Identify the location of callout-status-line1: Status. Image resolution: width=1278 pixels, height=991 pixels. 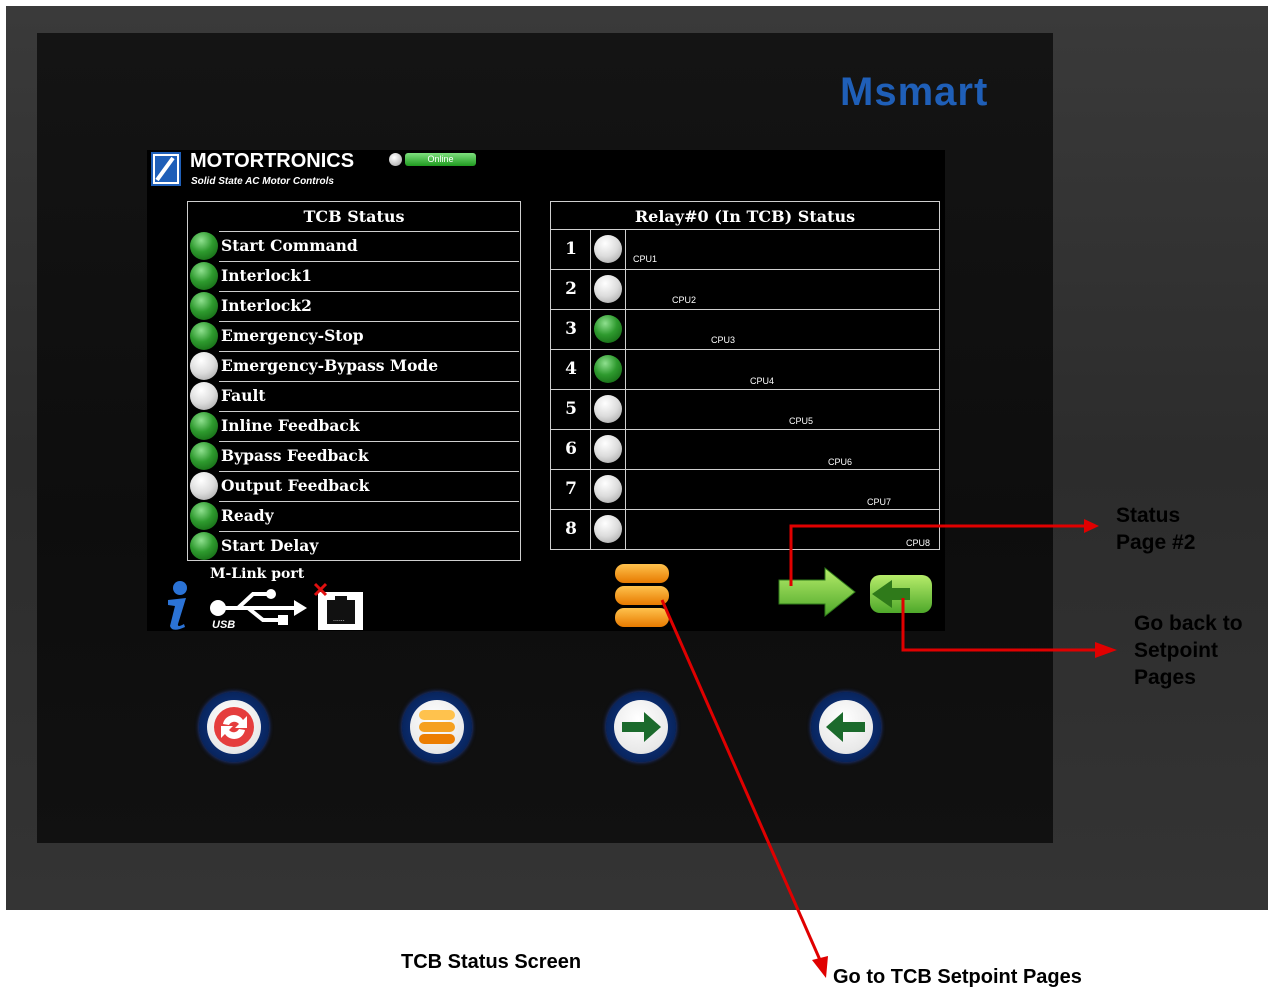
(1148, 515).